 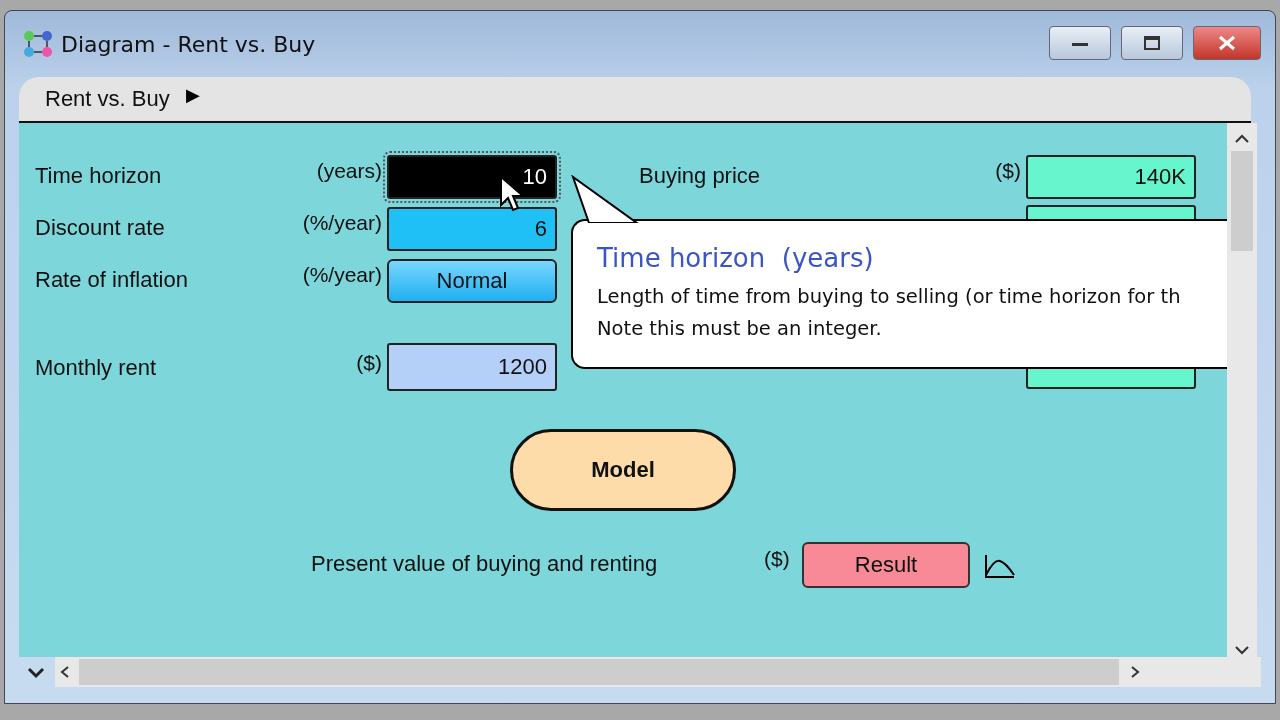 What do you see at coordinates (889, 297) in the screenshot?
I see `tooltip-text: Length of time from buying to selling (or time horizon for th` at bounding box center [889, 297].